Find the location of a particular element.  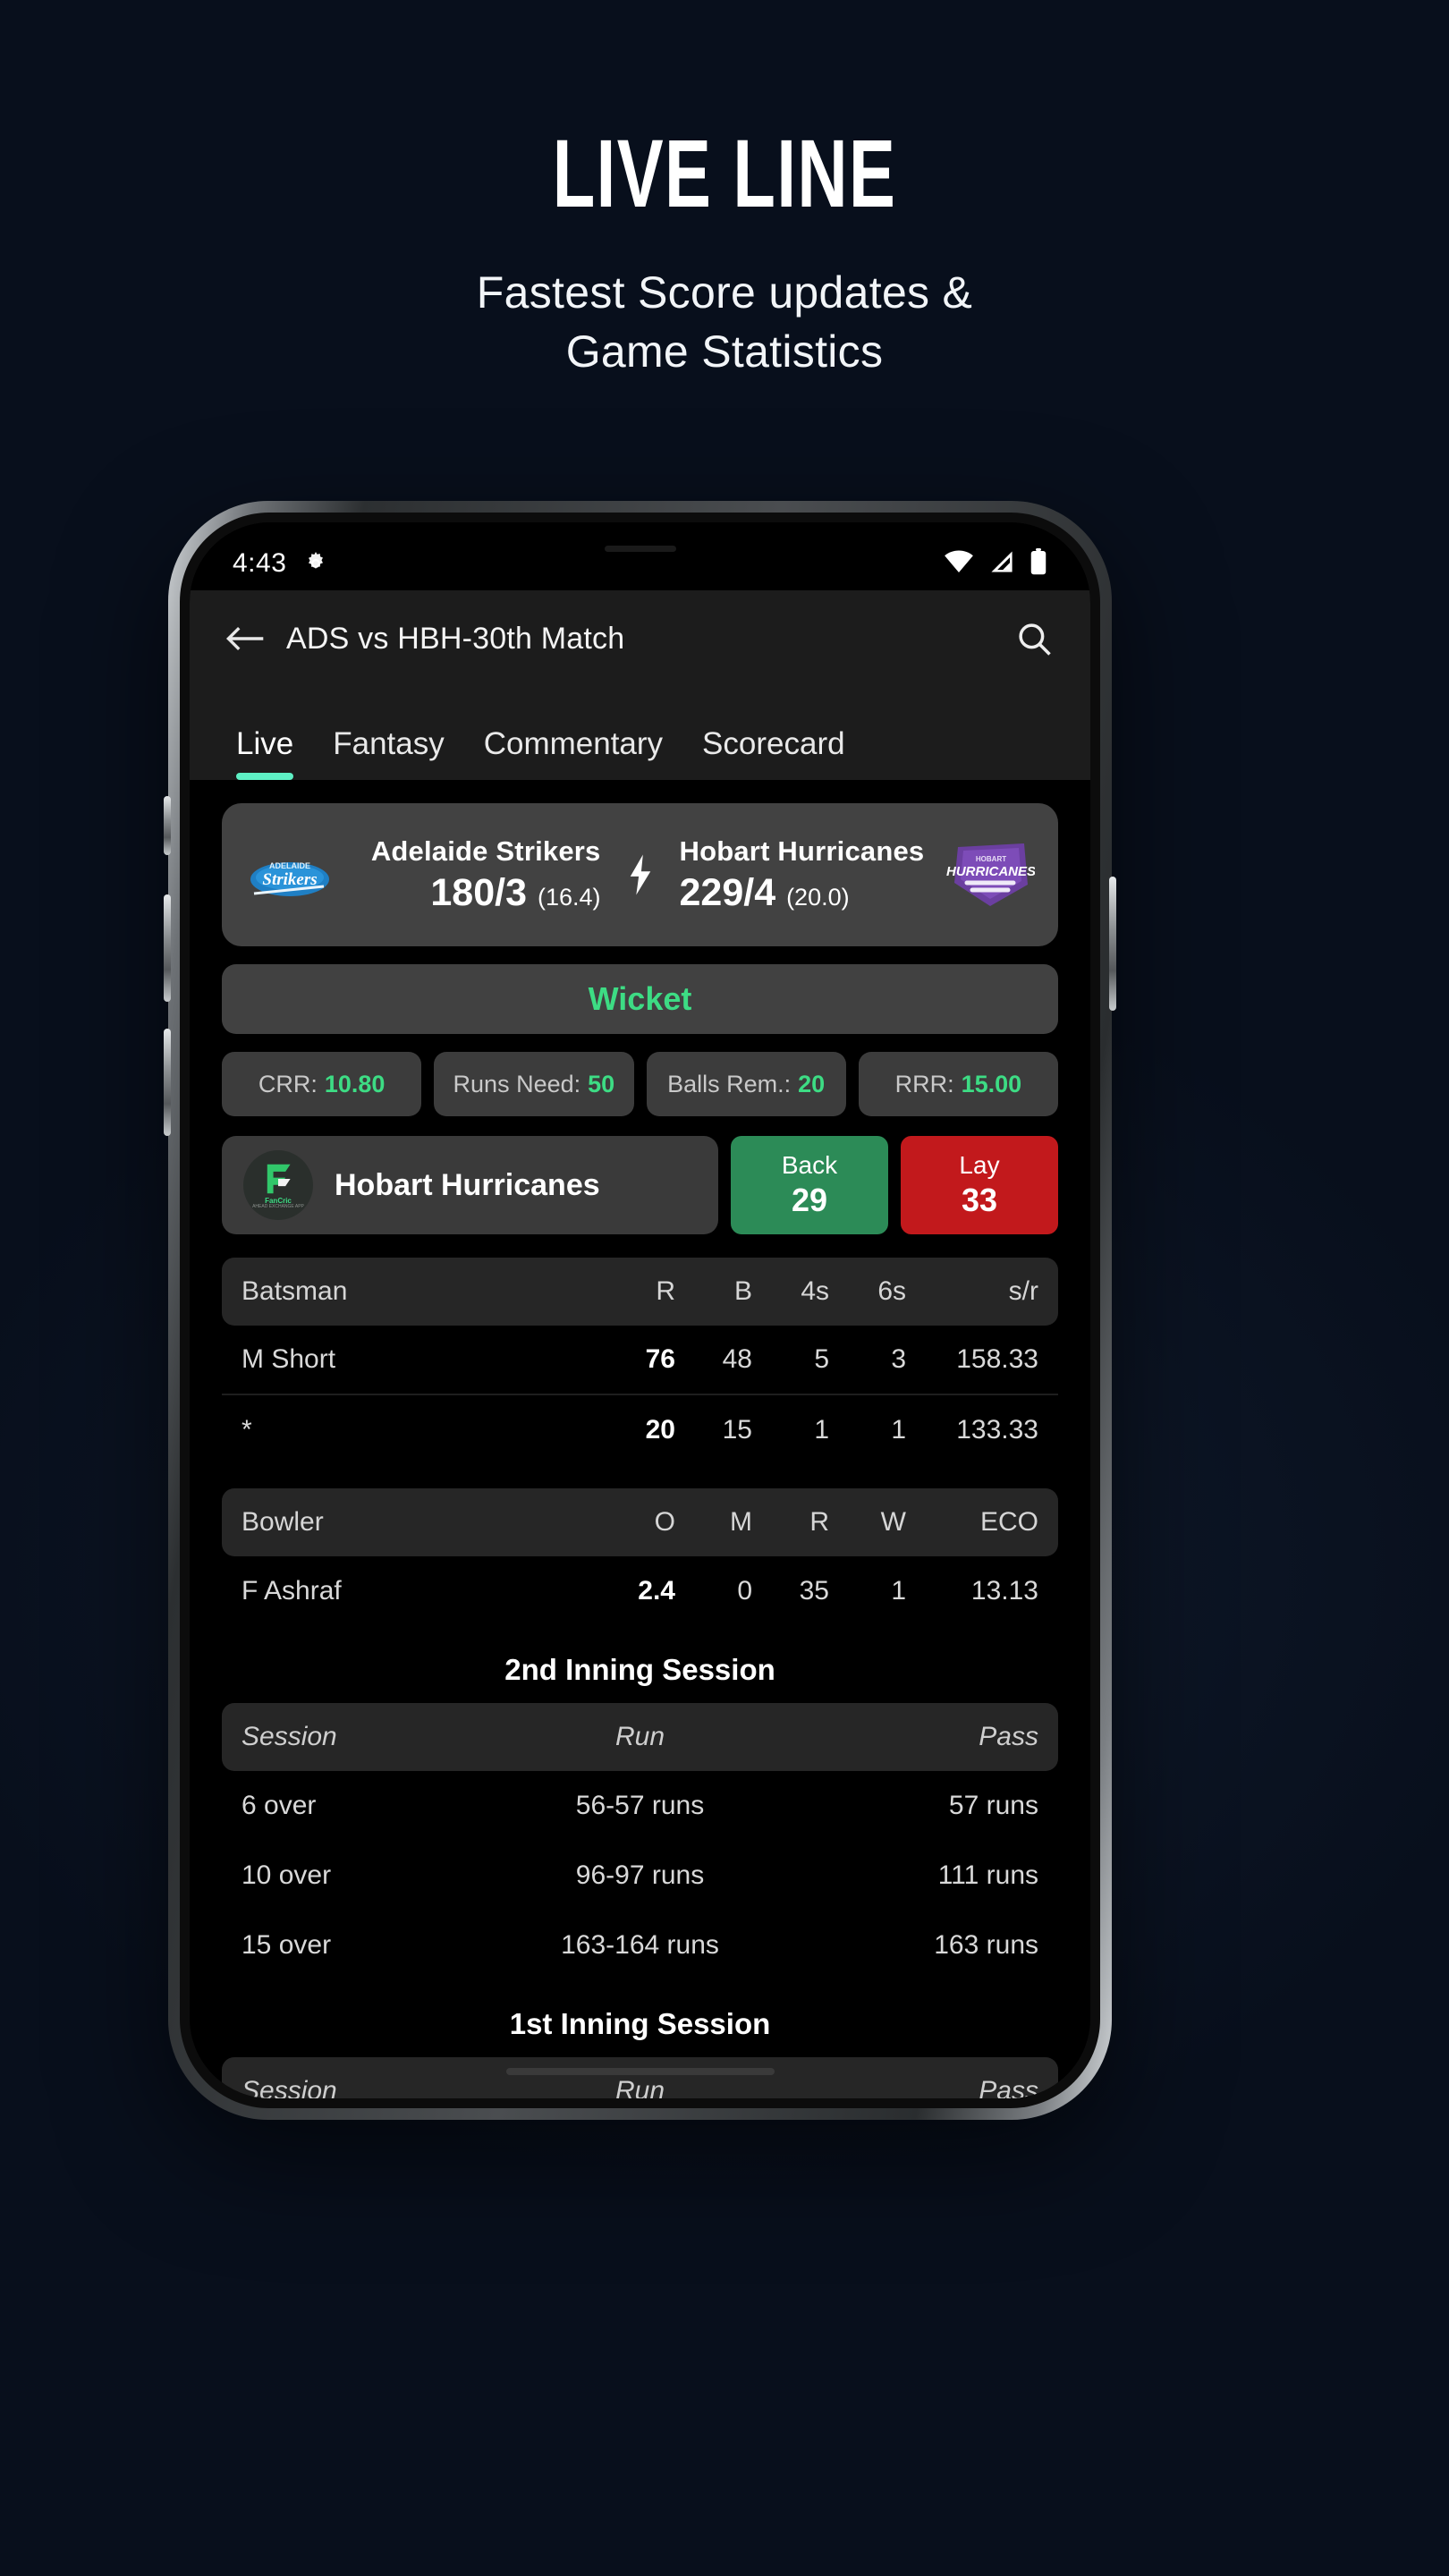

tab-fantasy-label: Fantasy is located at coordinates (389, 743).